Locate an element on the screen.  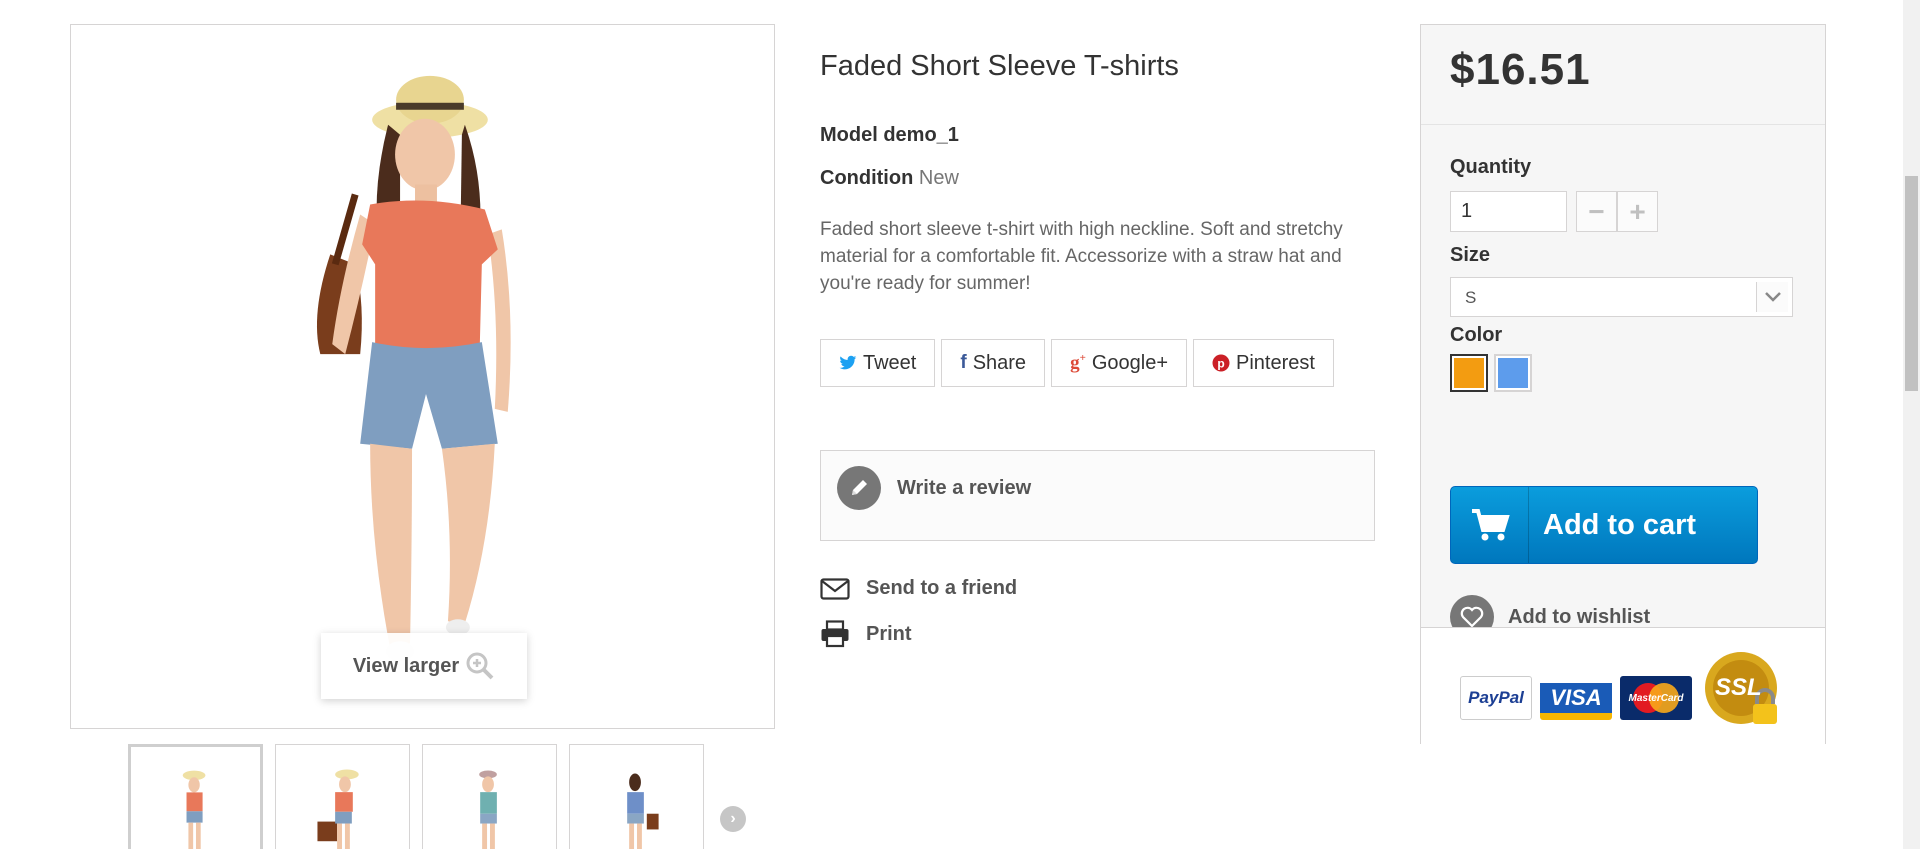
size-value: S is located at coordinates (1471, 297).